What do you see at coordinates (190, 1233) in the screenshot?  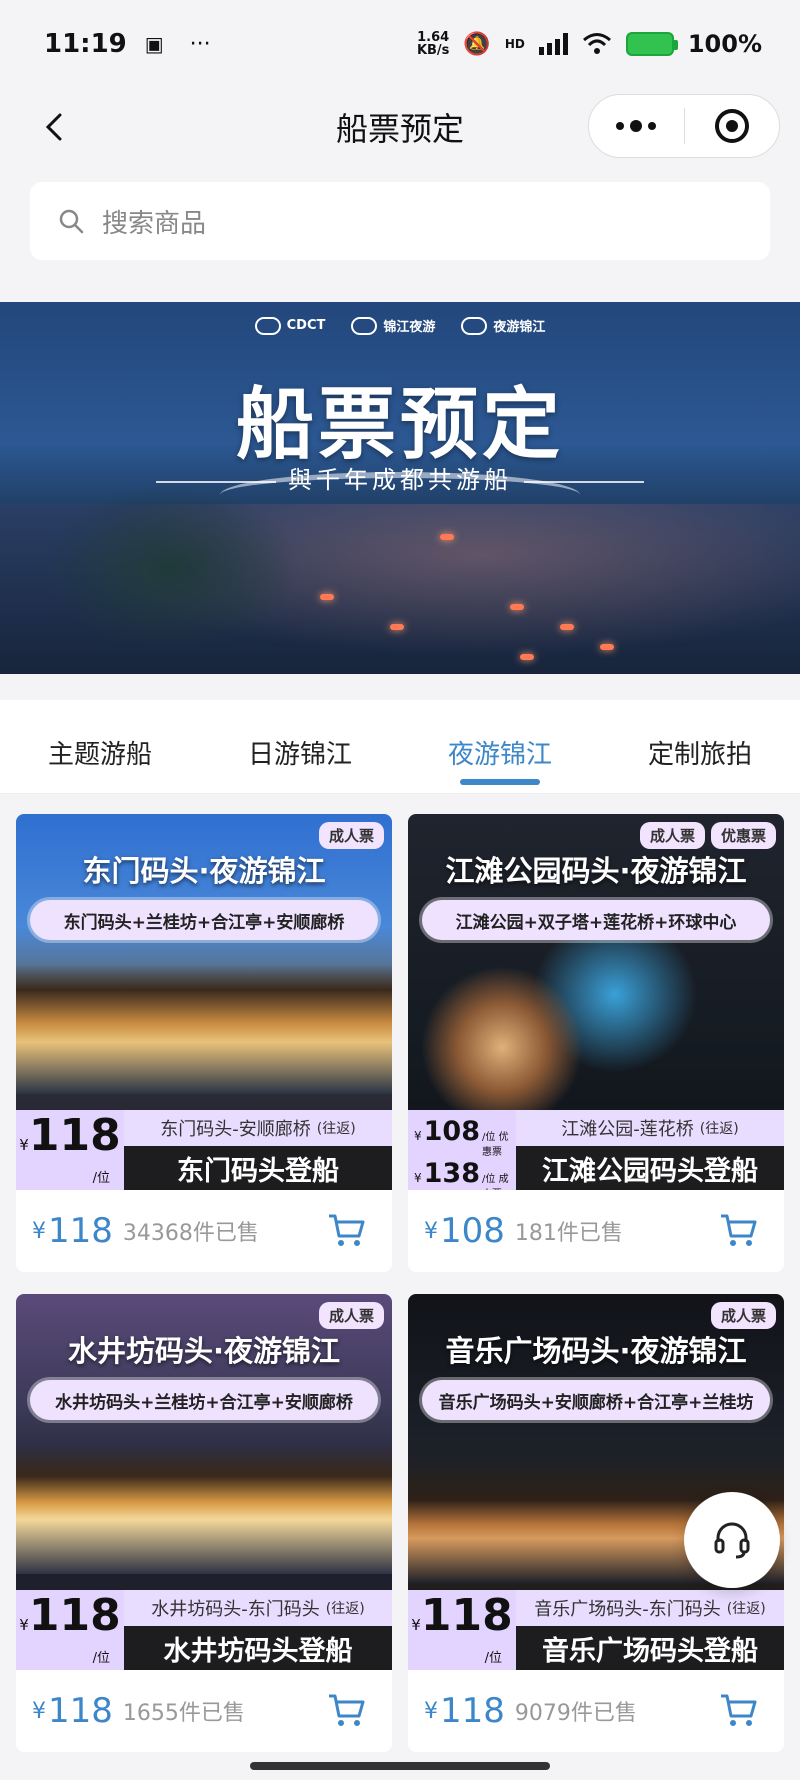 I see `sold-count: 34368件已售` at bounding box center [190, 1233].